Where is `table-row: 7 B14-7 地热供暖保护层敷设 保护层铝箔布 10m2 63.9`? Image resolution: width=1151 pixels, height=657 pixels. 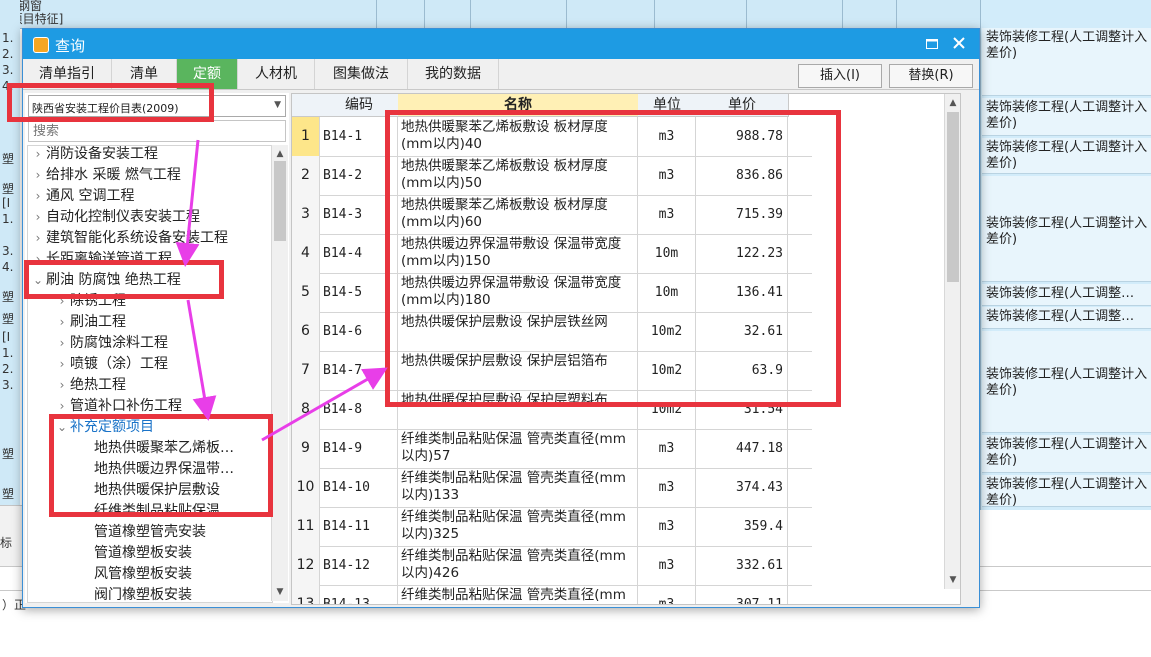 table-row: 7 B14-7 地热供暖保护层敷设 保护层铝箔布 10m2 63.9 is located at coordinates (552, 371).